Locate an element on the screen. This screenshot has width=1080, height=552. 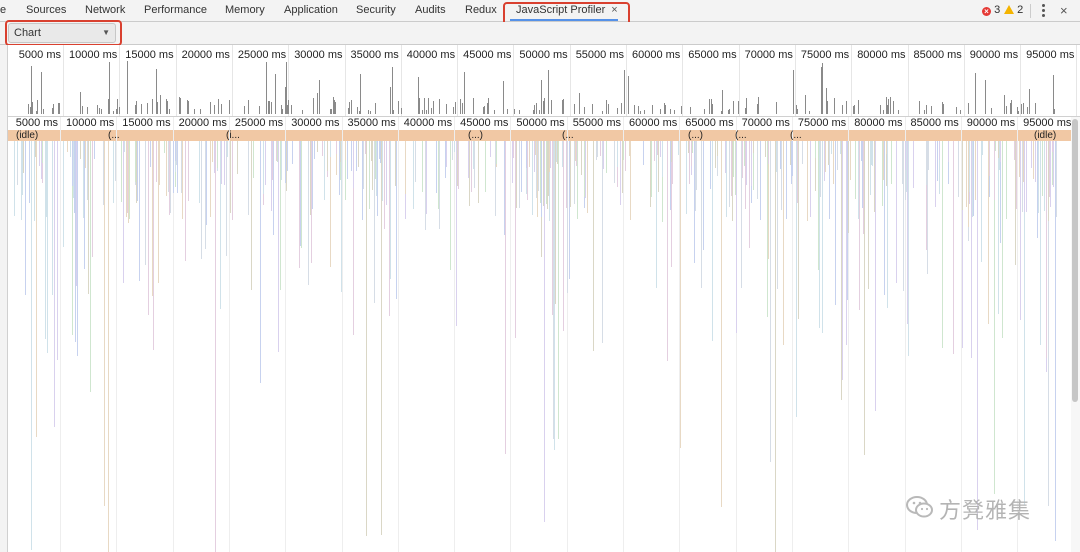
scrollbar-thumb is located at coordinates (1075, 260).